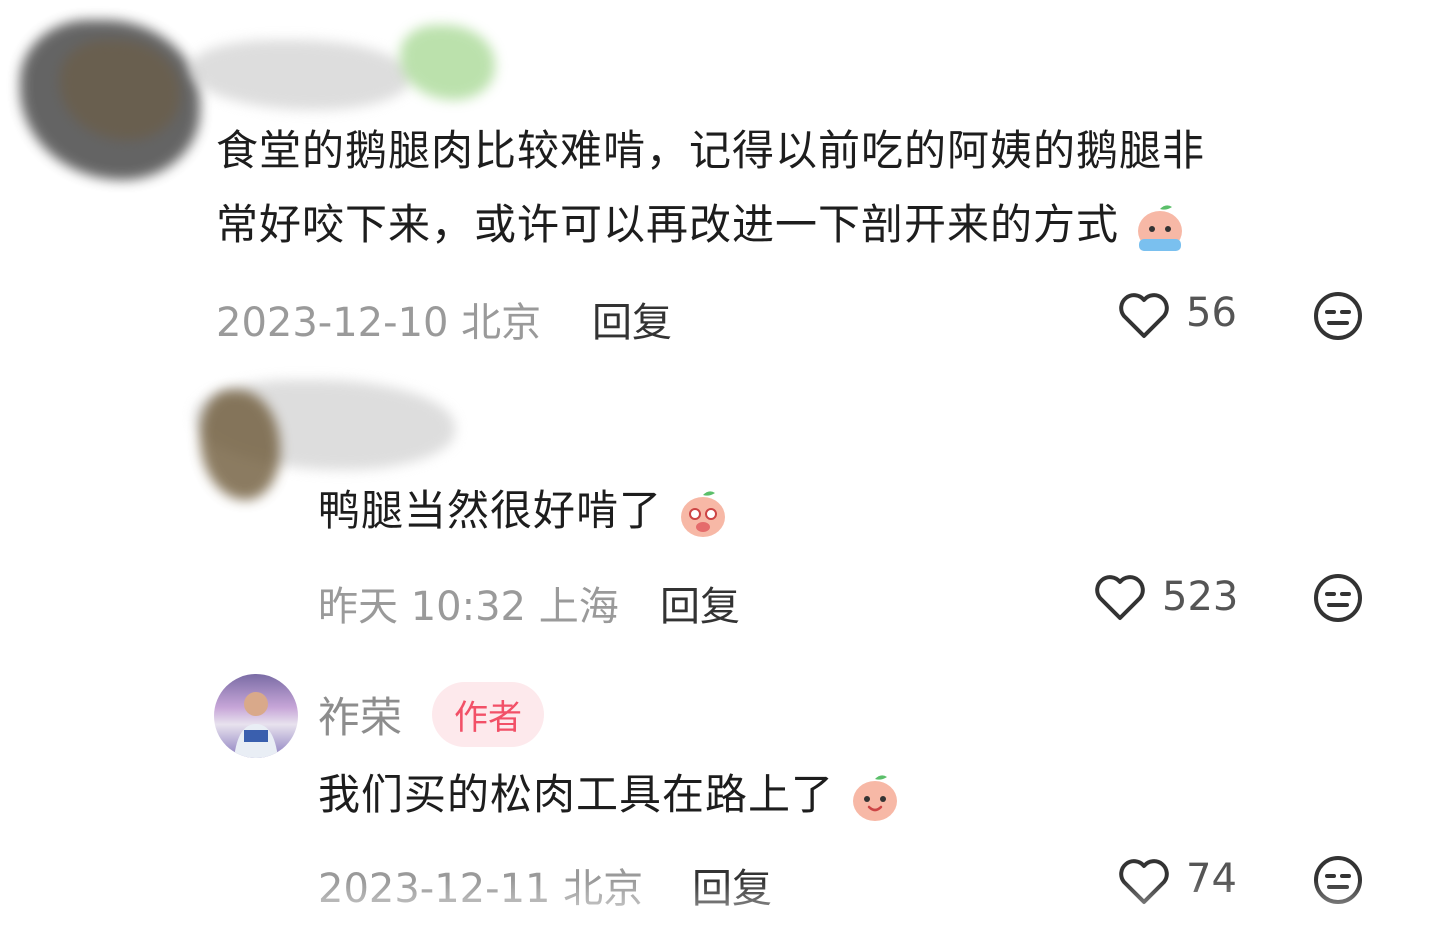 This screenshot has height=951, width=1440. I want to click on crying-peach-emoji-icon, so click(1160, 227).